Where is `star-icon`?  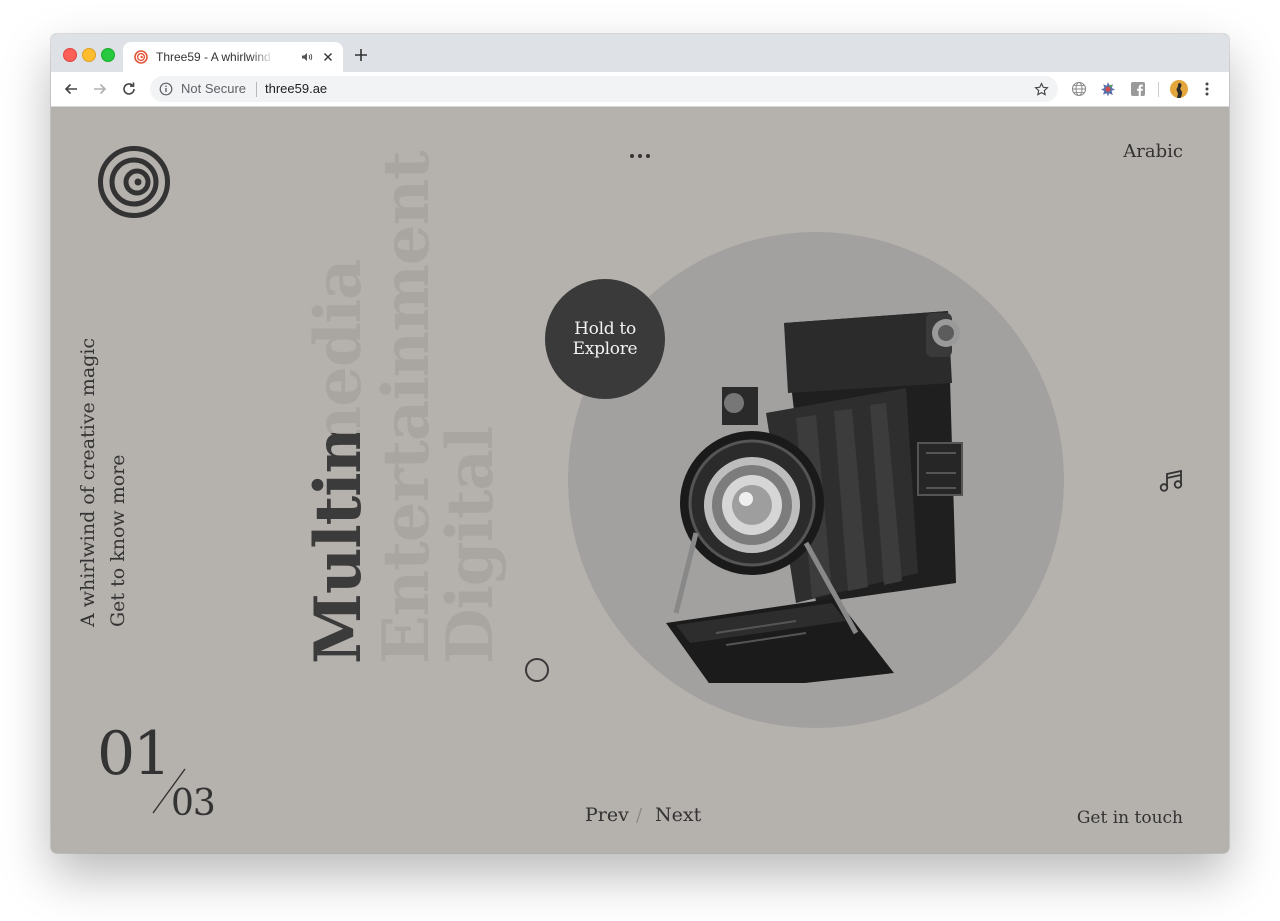 star-icon is located at coordinates (1041, 89).